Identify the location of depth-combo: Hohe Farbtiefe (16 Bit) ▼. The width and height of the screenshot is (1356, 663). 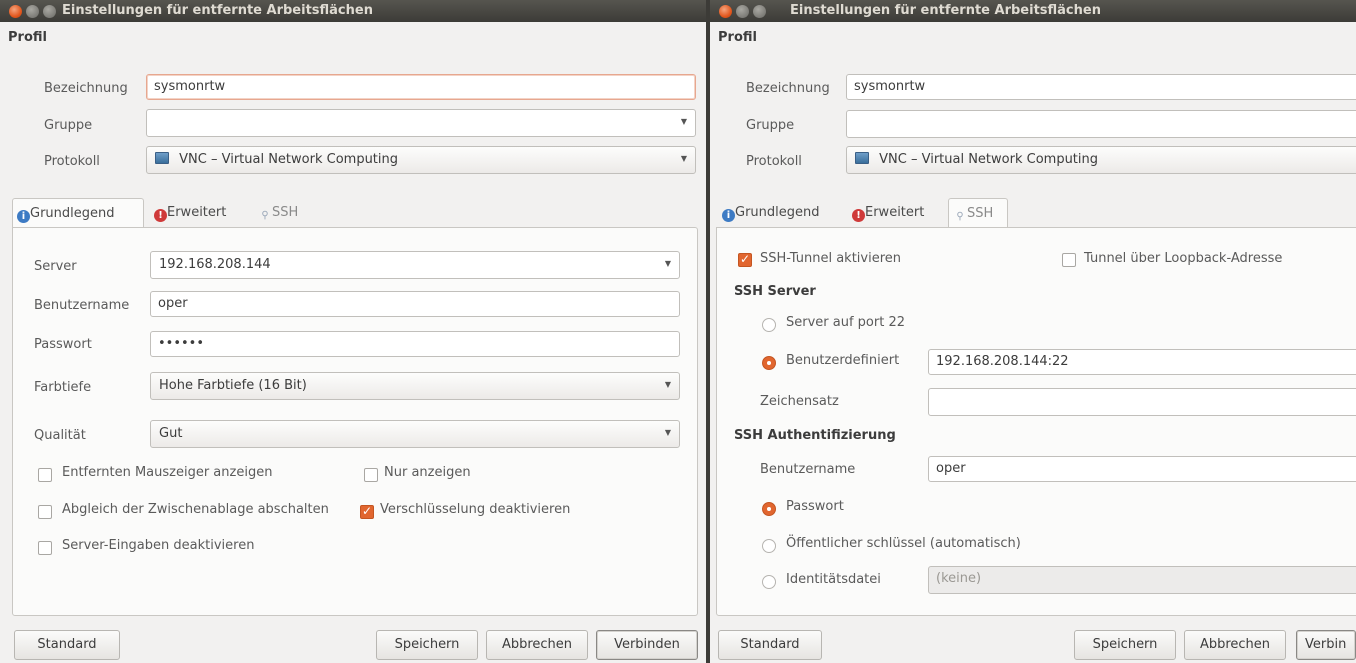
(415, 386).